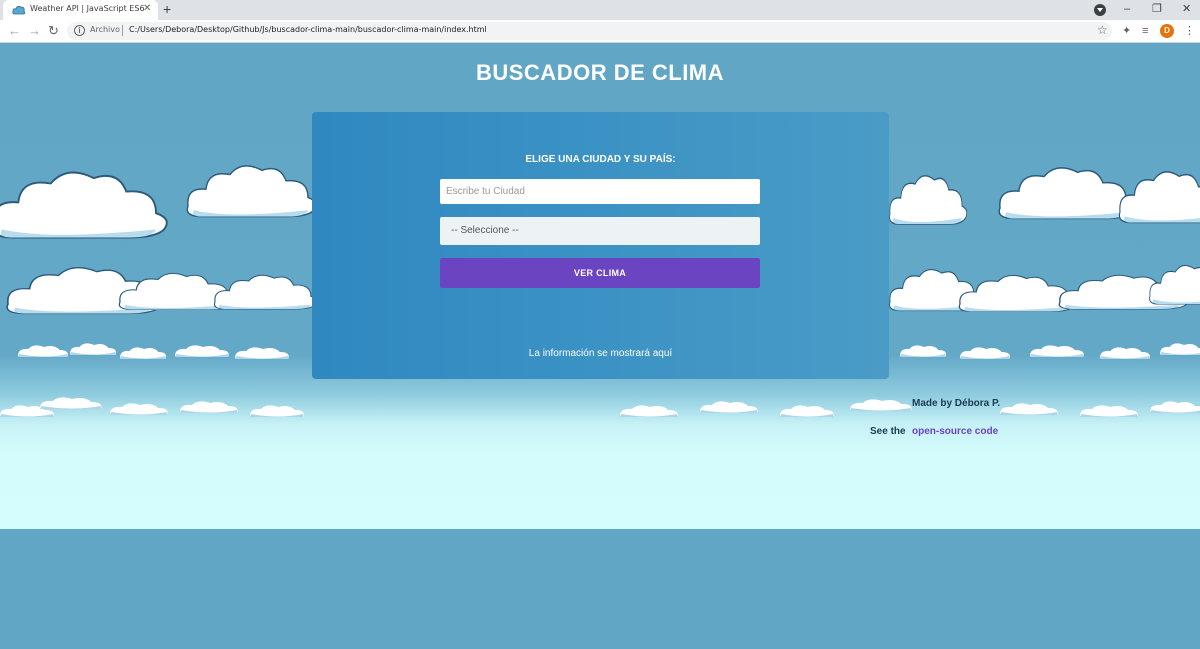 Image resolution: width=1200 pixels, height=649 pixels. Describe the element at coordinates (955, 431) in the screenshot. I see `source-code-link: open-source code` at that location.